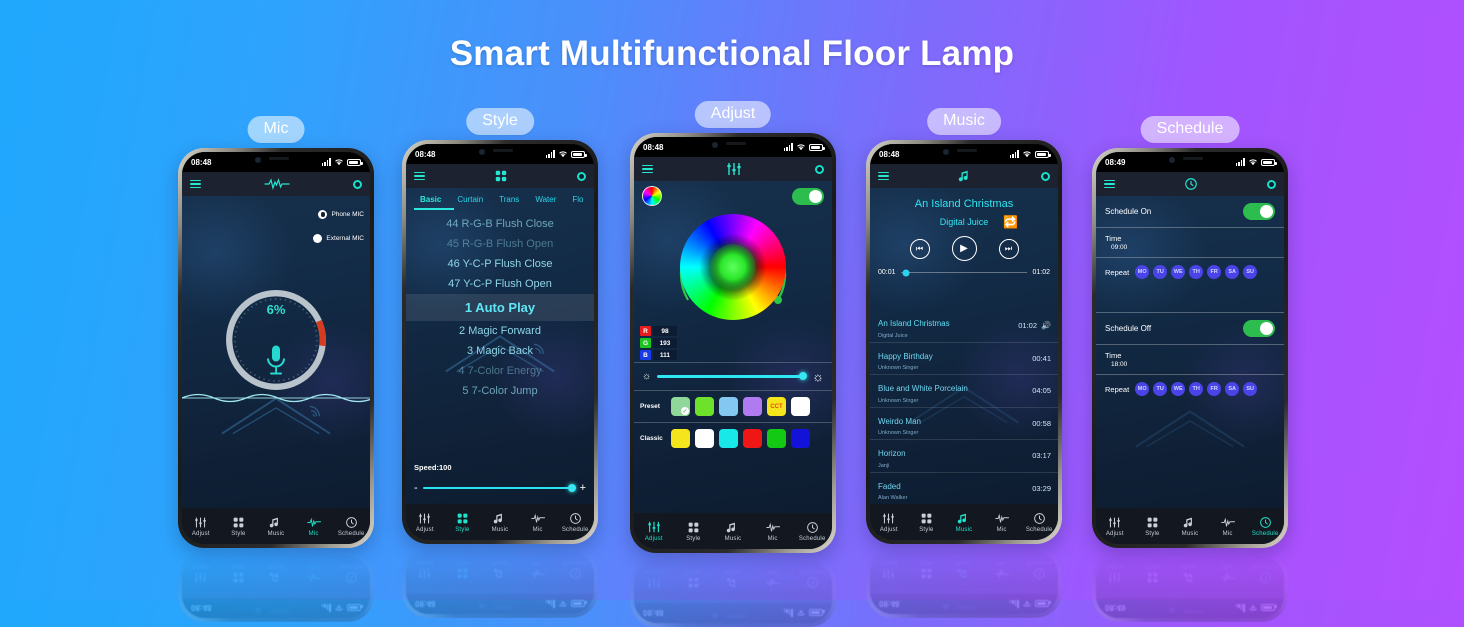 The width and height of the screenshot is (1464, 627). What do you see at coordinates (500, 244) in the screenshot?
I see `list-item: 45 R-G-B Flush Open` at bounding box center [500, 244].